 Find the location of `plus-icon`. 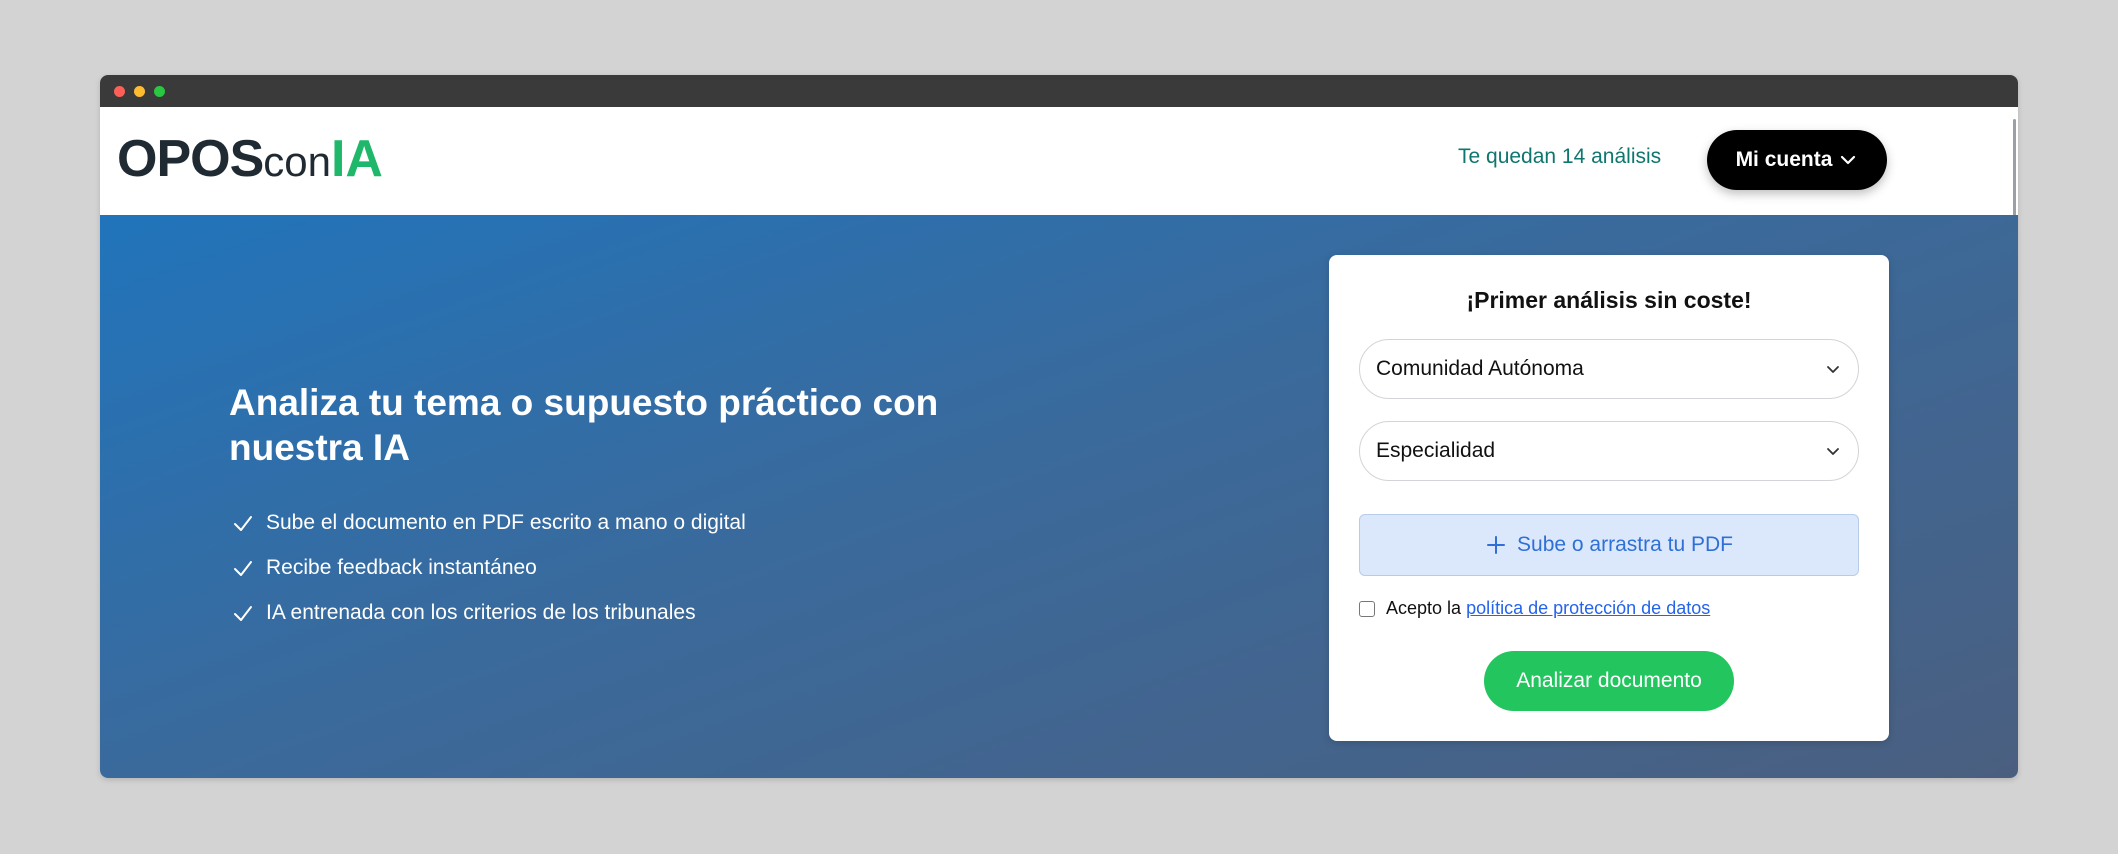

plus-icon is located at coordinates (1496, 545).